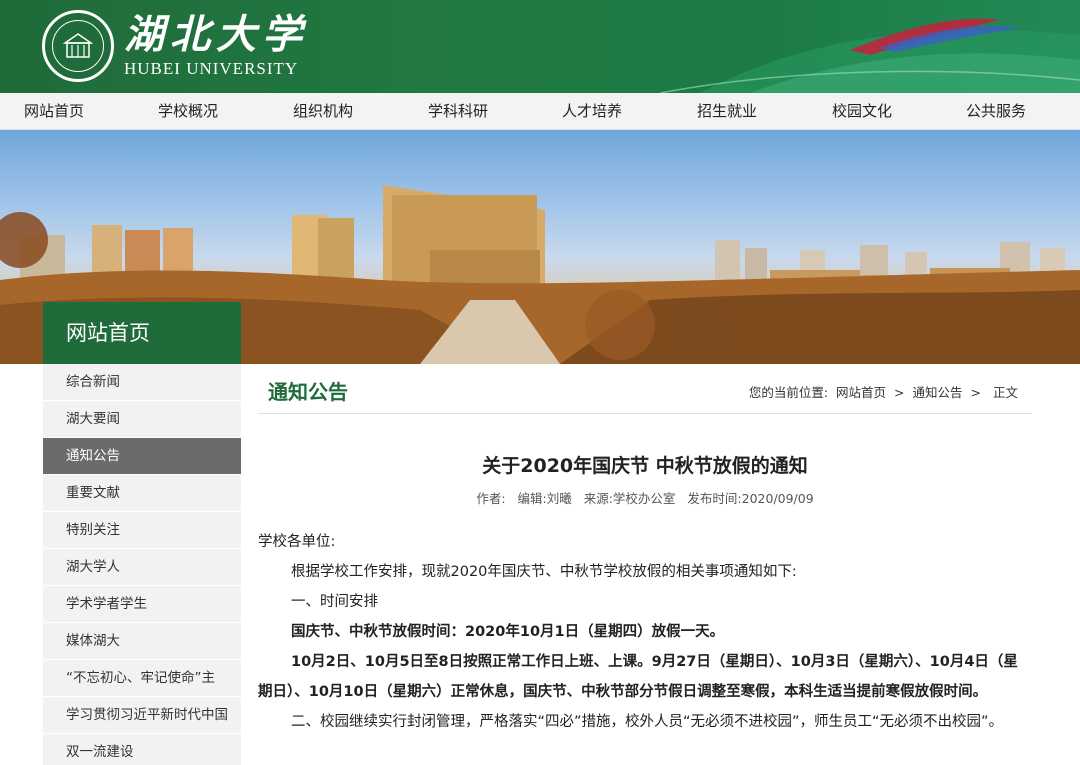 The width and height of the screenshot is (1080, 765). I want to click on meta-source: 来源:学校办公室, so click(630, 498).